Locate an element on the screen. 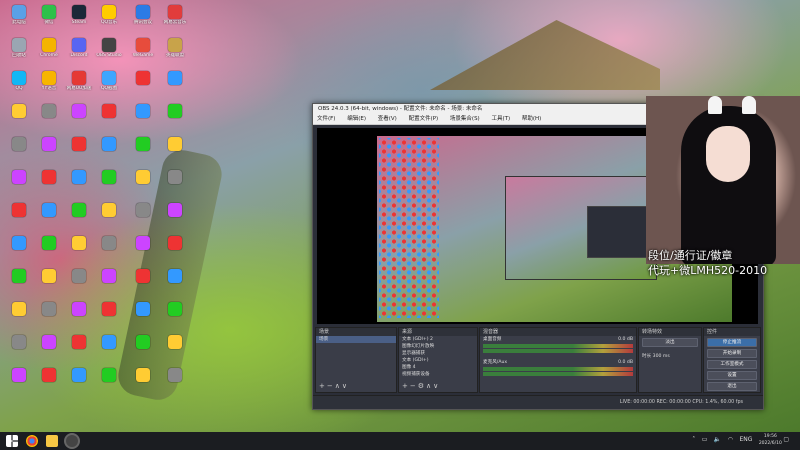 This screenshot has height=450, width=800. menu-scene-collection: 场景集合(S) is located at coordinates (465, 119).